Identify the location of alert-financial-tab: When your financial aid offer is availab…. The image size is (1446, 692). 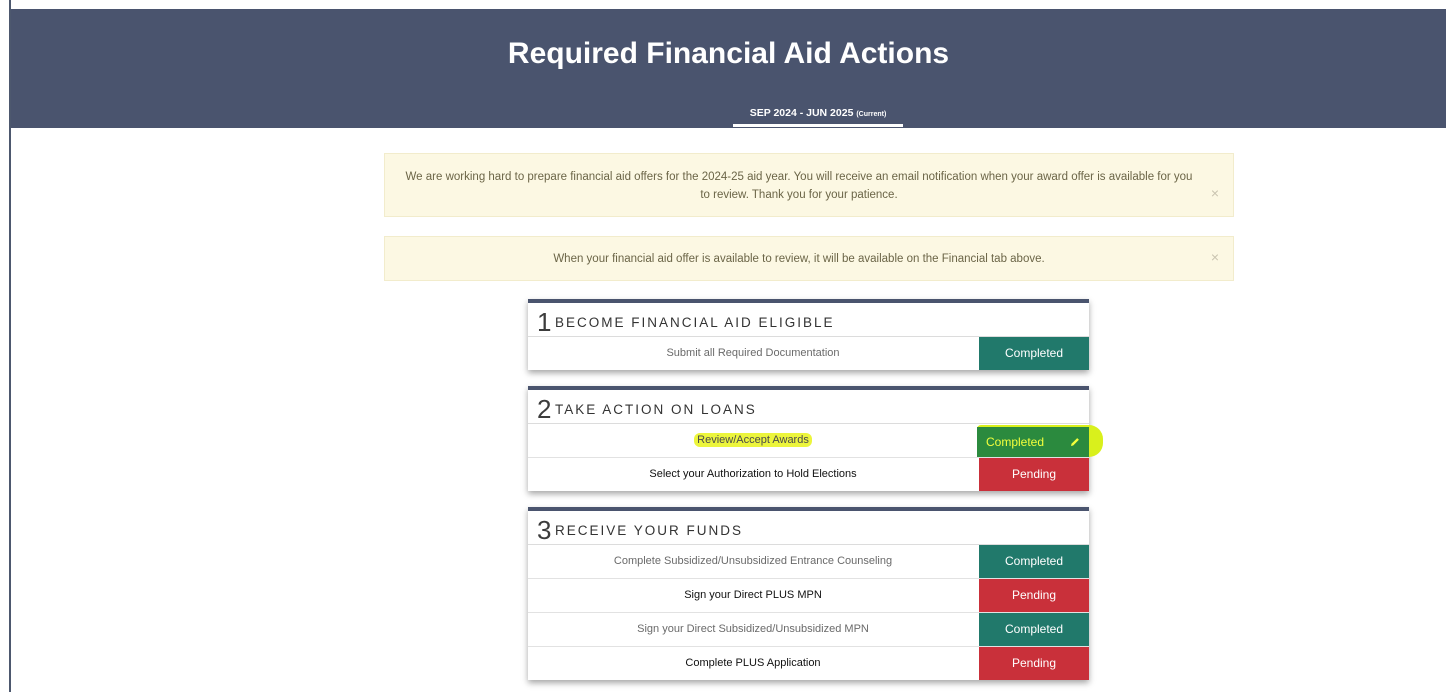
(809, 258).